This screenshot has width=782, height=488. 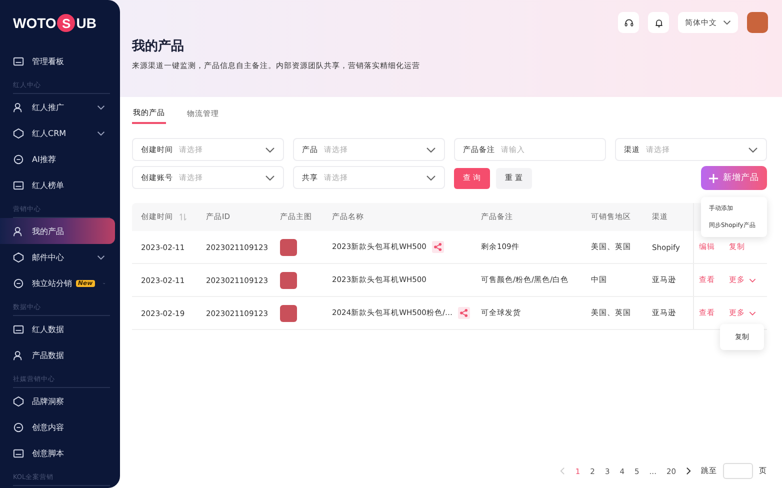 I want to click on nav-item: 红人数据, so click(x=57, y=329).